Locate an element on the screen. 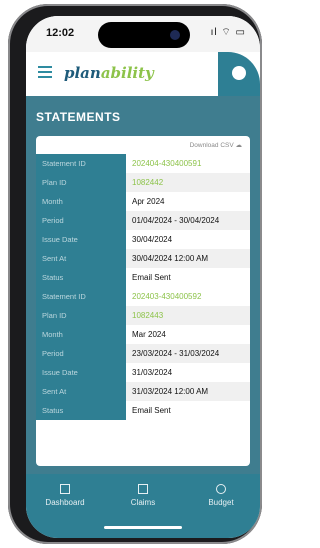 Image resolution: width=320 pixels, height=548 pixels. download-csv-label: Download CSV is located at coordinates (211, 145).